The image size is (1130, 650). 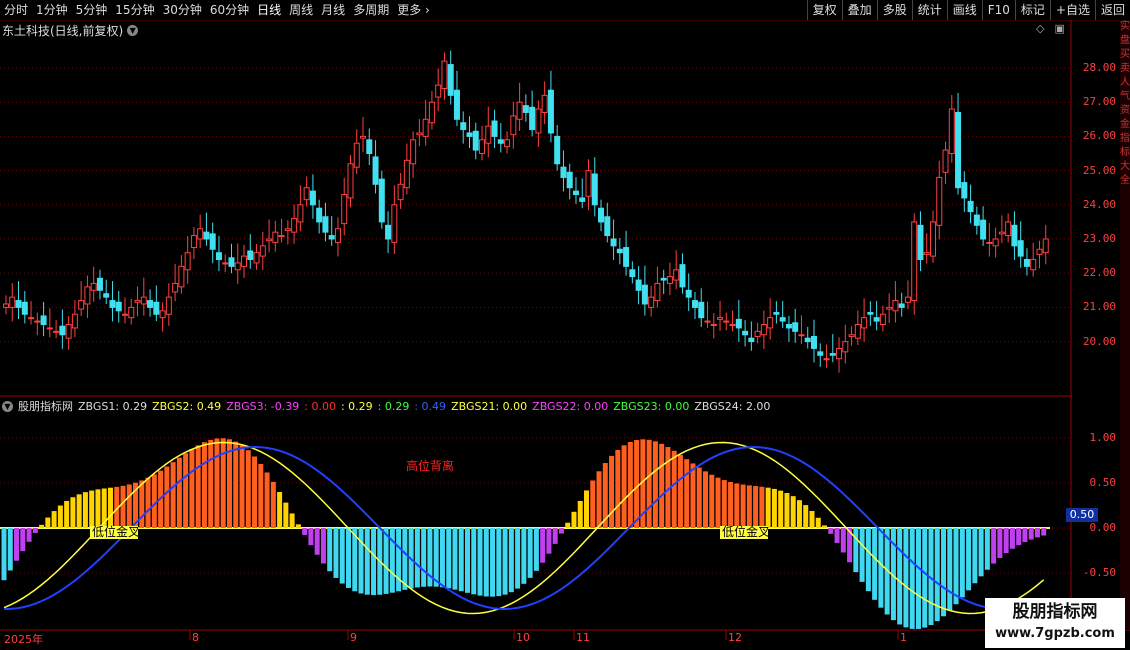 I want to click on price-tick: 25.00, so click(x=1099, y=170).